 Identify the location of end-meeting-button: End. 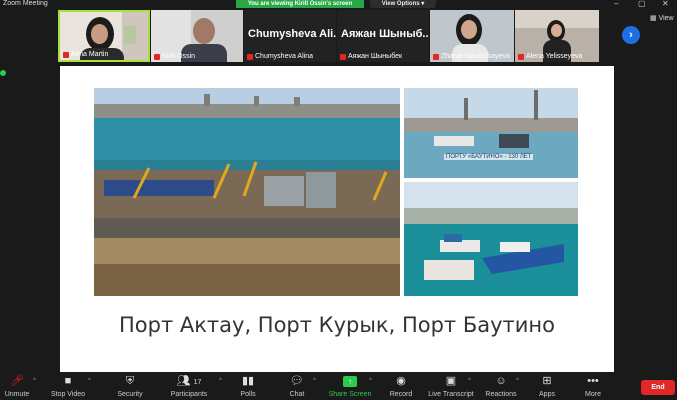
(658, 387).